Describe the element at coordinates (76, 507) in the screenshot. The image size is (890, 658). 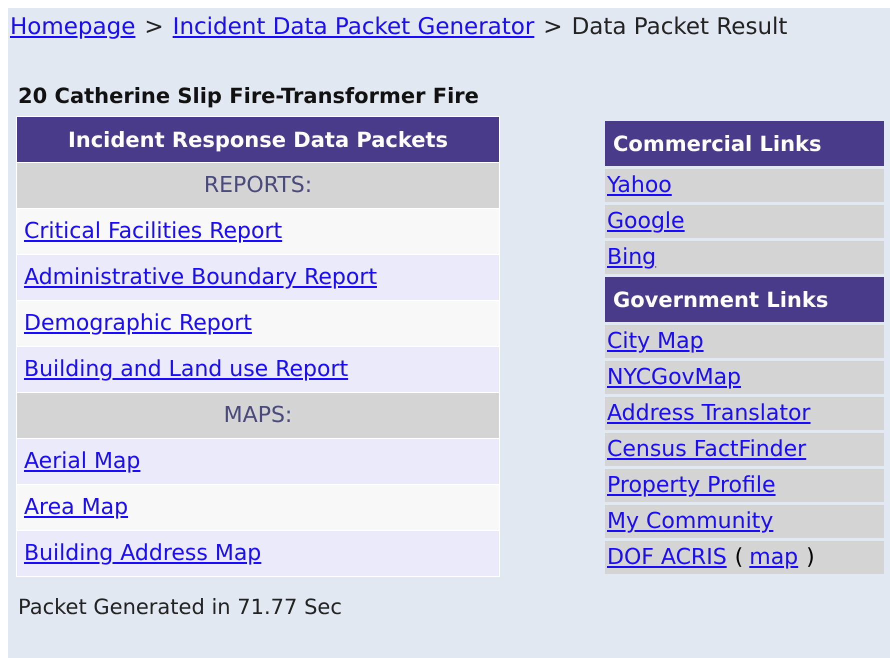
I see `report-link: Area Map` at that location.